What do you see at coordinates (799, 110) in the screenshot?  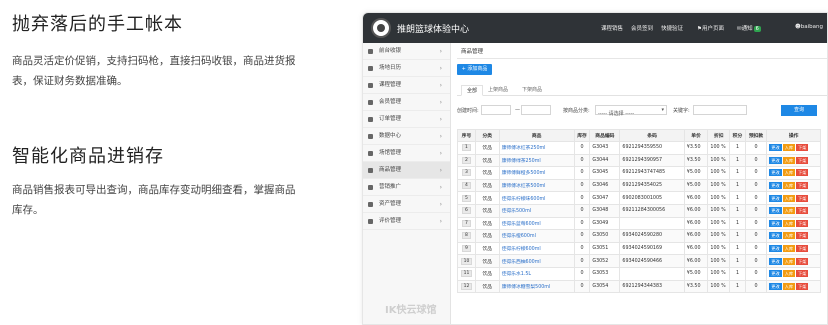 I see `search-button: 查询` at bounding box center [799, 110].